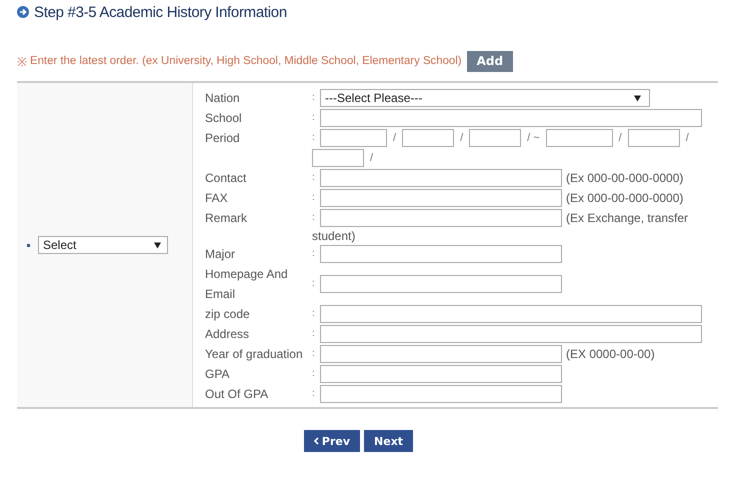 The height and width of the screenshot is (484, 732). Describe the element at coordinates (227, 334) in the screenshot. I see `field-label: Address` at that location.